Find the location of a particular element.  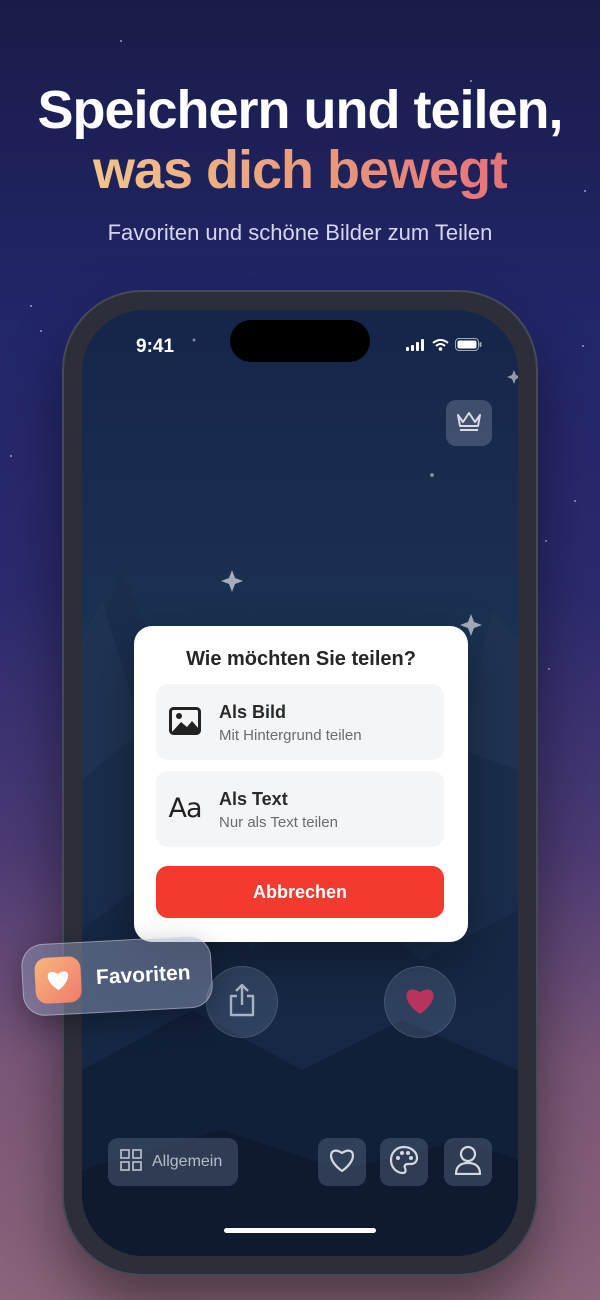

option-title: Als Text is located at coordinates (253, 799).